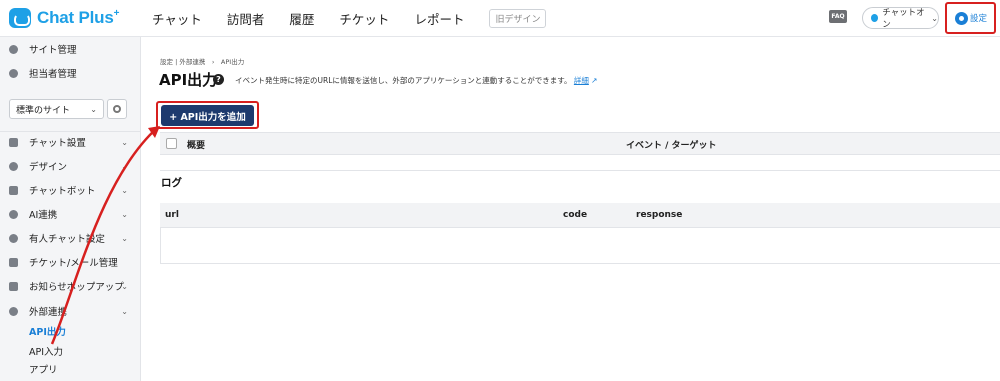  I want to click on site-settings-button, so click(117, 109).